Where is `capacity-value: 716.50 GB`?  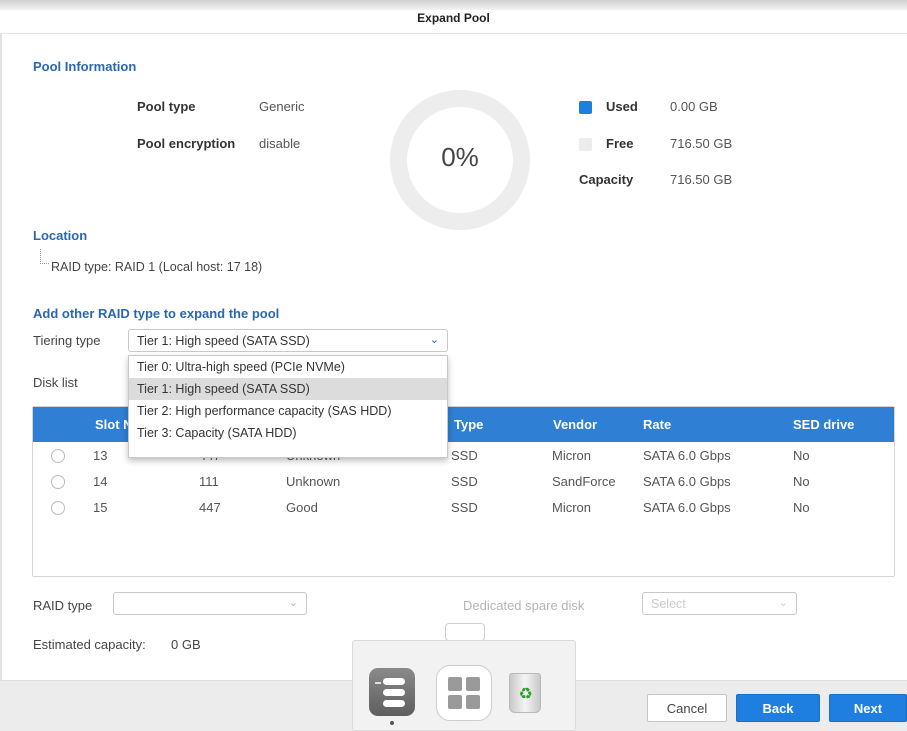 capacity-value: 716.50 GB is located at coordinates (701, 179).